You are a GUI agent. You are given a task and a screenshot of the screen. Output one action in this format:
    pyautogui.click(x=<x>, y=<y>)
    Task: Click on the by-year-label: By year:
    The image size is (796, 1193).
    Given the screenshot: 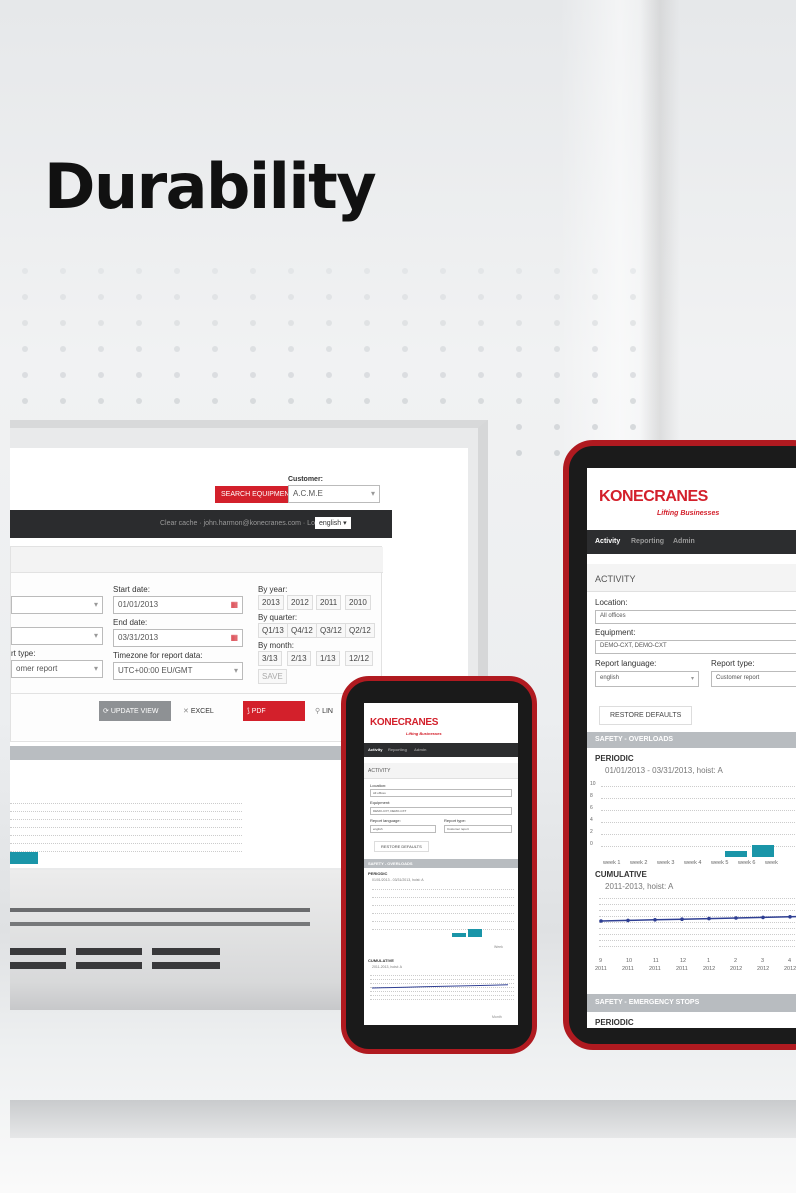 What is the action you would take?
    pyautogui.click(x=273, y=589)
    